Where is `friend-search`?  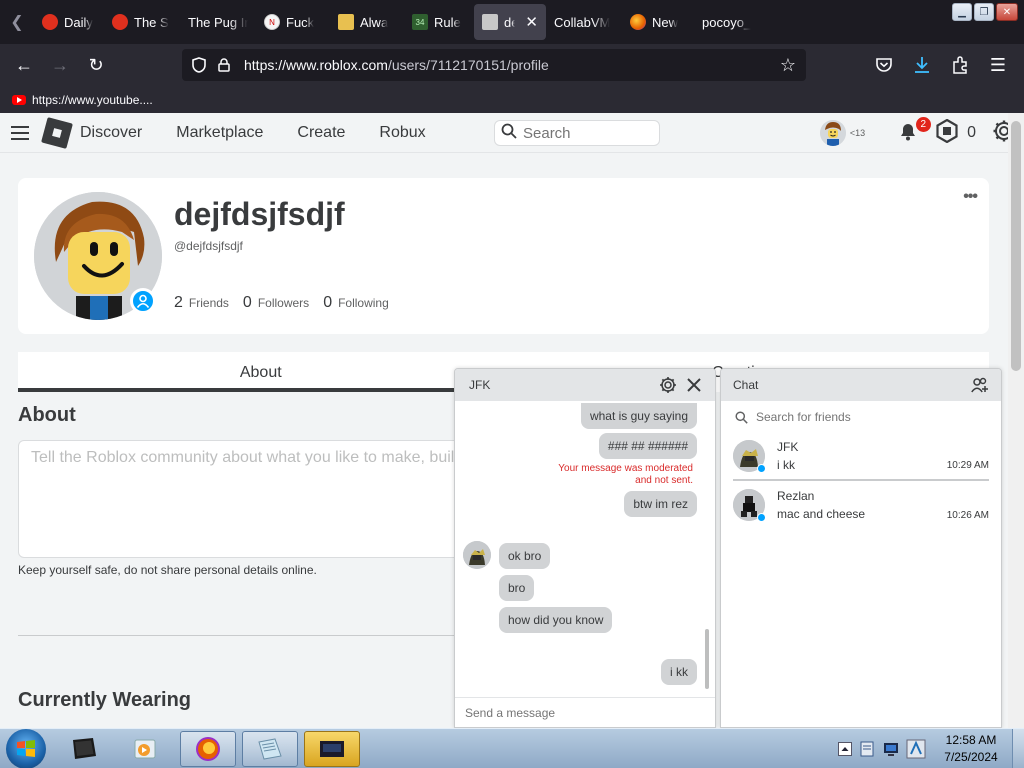
friend-search is located at coordinates (861, 417).